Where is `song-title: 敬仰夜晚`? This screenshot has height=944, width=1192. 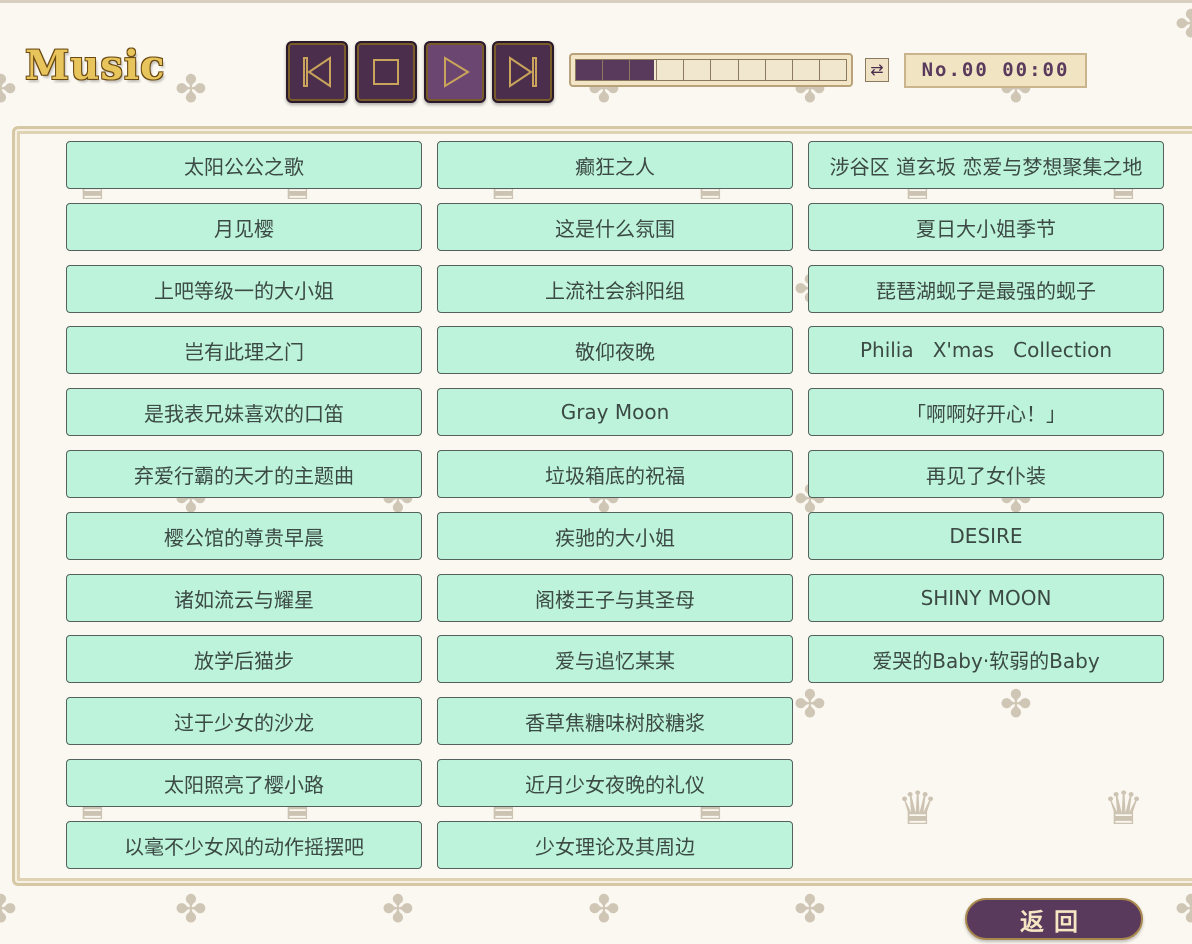
song-title: 敬仰夜晚 is located at coordinates (615, 351).